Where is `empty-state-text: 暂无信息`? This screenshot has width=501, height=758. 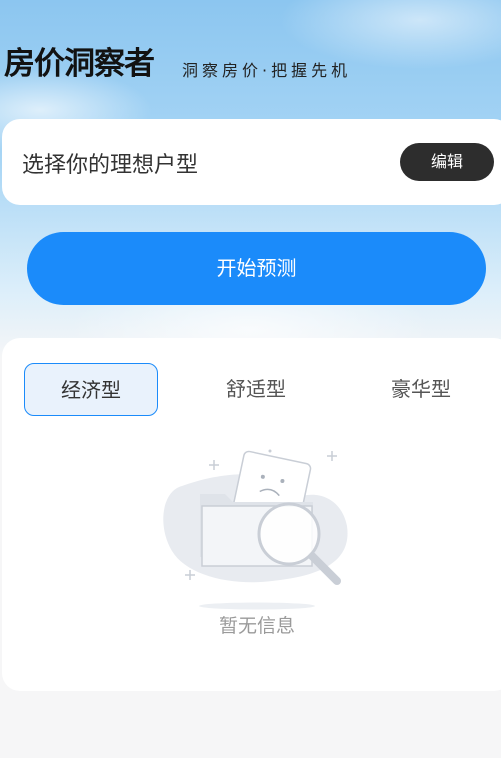
empty-state-text: 暂无信息 is located at coordinates (256, 626).